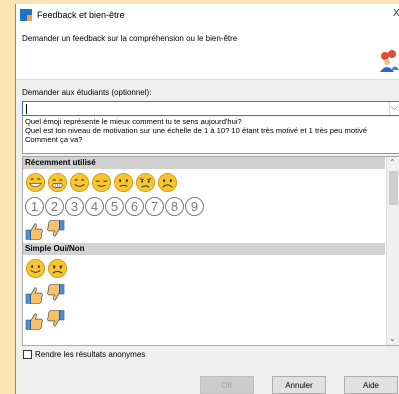 The image size is (399, 394). Describe the element at coordinates (211, 230) in the screenshot. I see `recent-thumbs-row` at that location.